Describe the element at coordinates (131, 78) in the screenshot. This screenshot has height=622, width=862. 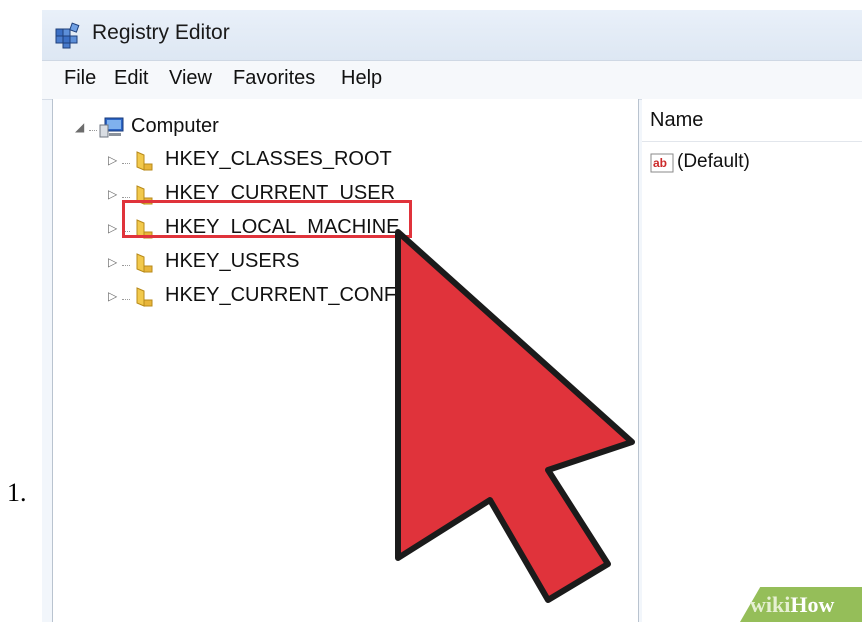
I see `menu-edit: Edit` at that location.